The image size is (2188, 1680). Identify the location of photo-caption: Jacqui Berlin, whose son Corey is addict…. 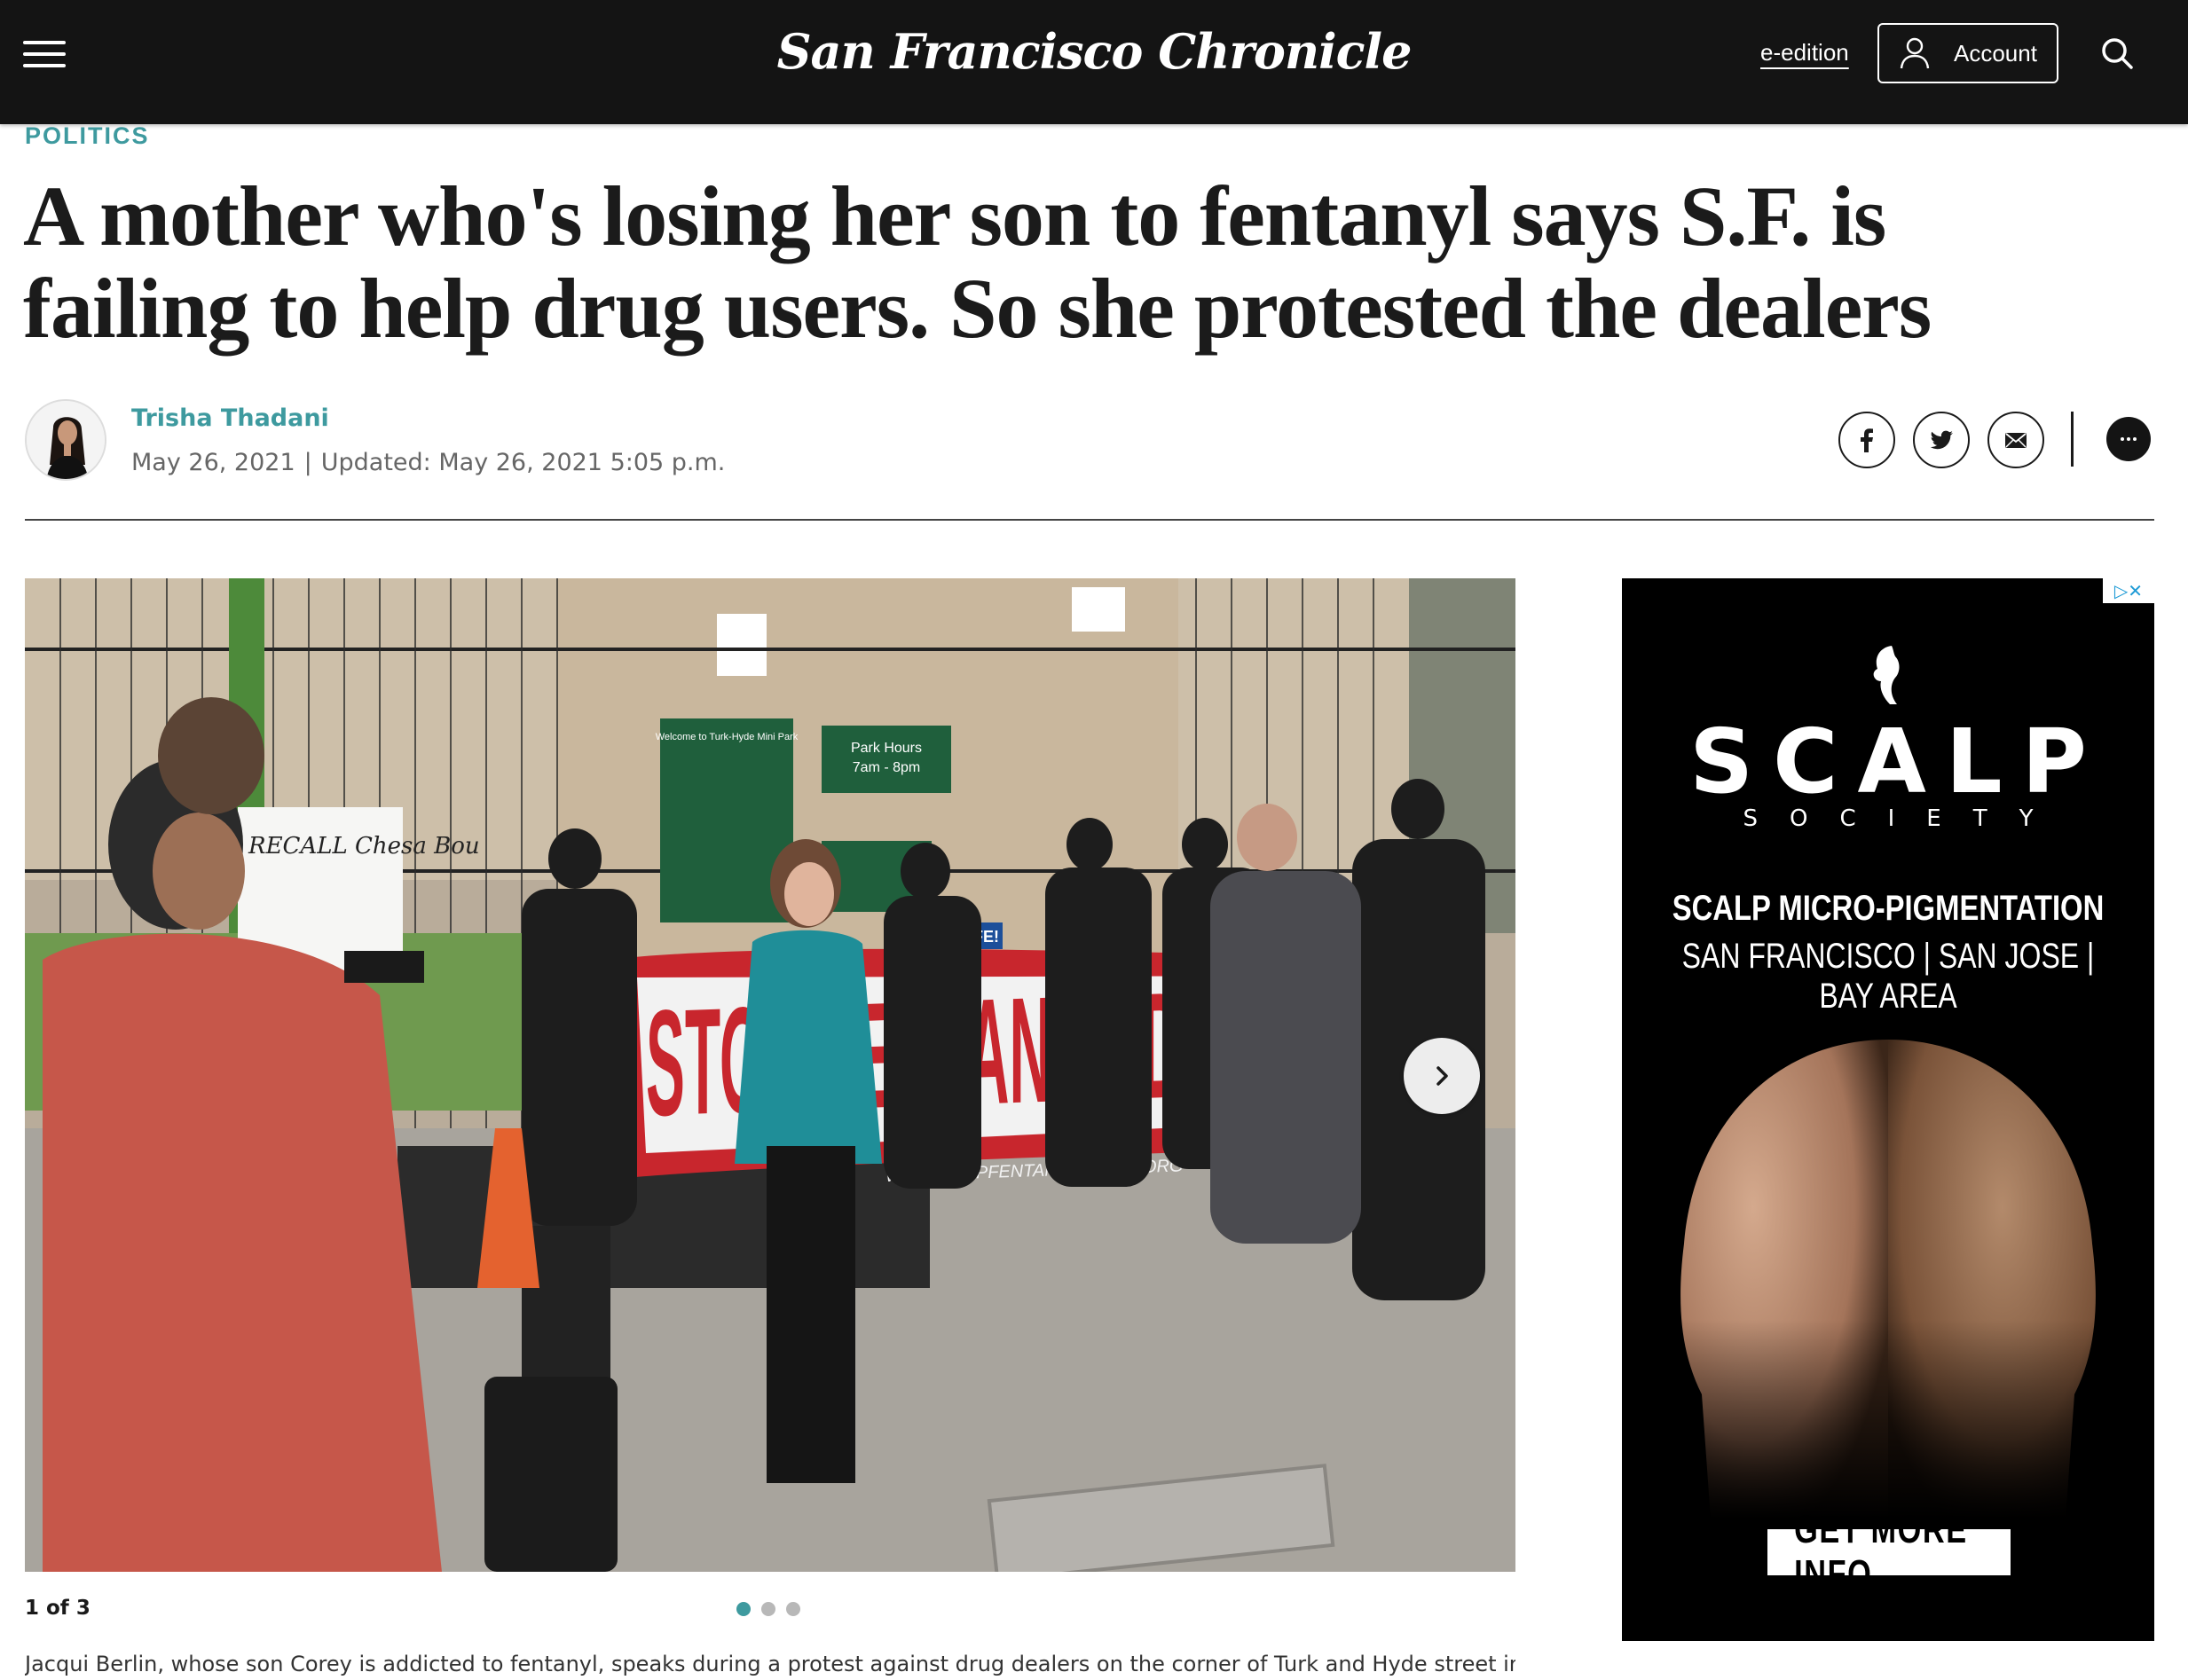
(770, 1664).